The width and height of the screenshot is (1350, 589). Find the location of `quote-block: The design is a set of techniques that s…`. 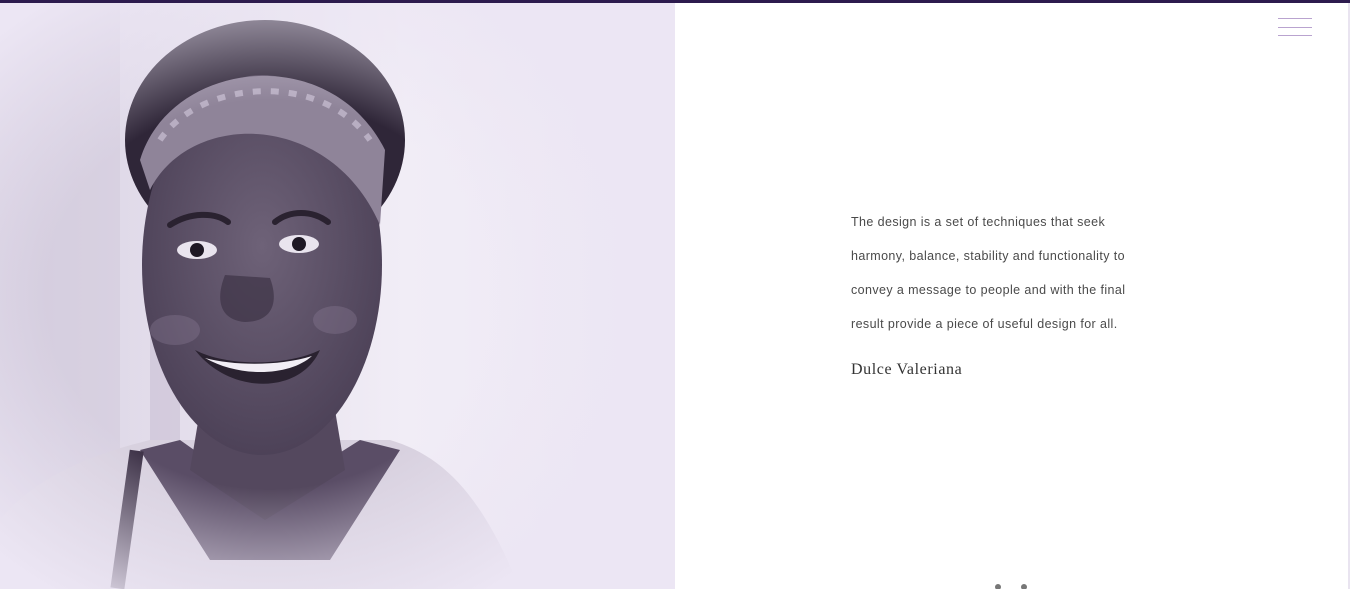

quote-block: The design is a set of techniques that s… is located at coordinates (1011, 292).